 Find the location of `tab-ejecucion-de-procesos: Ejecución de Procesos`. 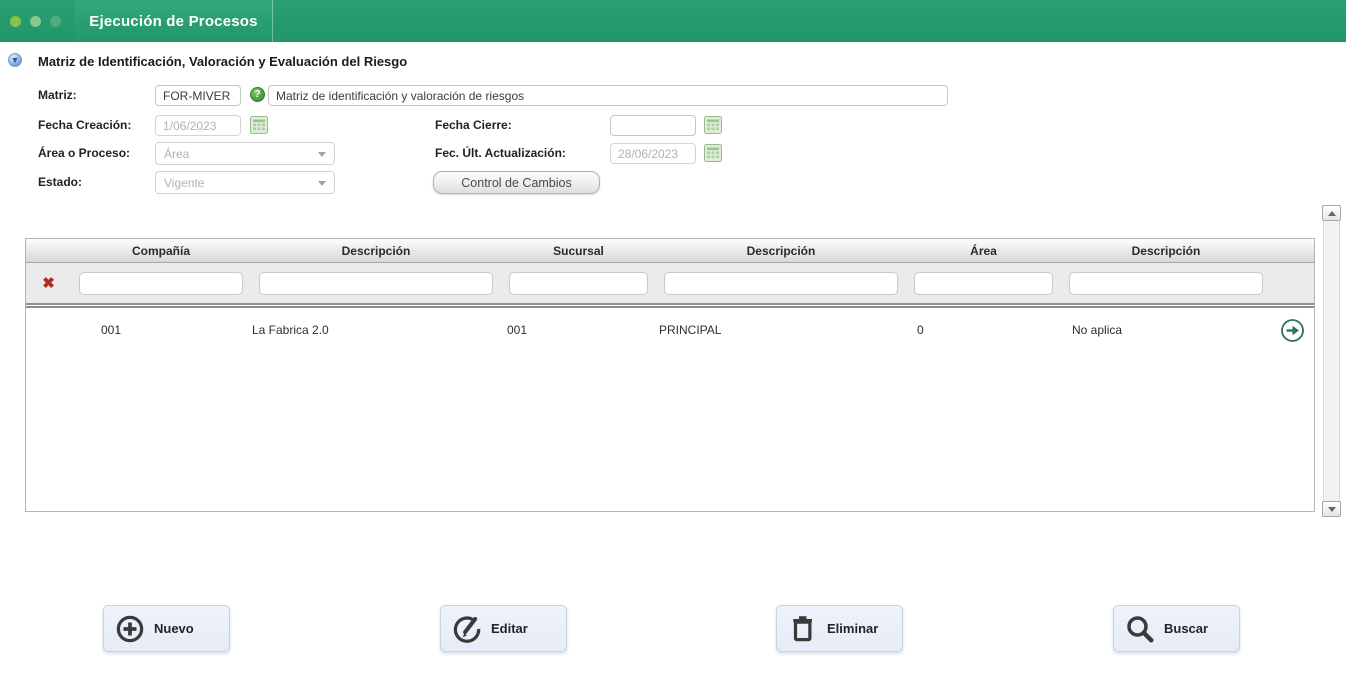

tab-ejecucion-de-procesos: Ejecución de Procesos is located at coordinates (174, 21).